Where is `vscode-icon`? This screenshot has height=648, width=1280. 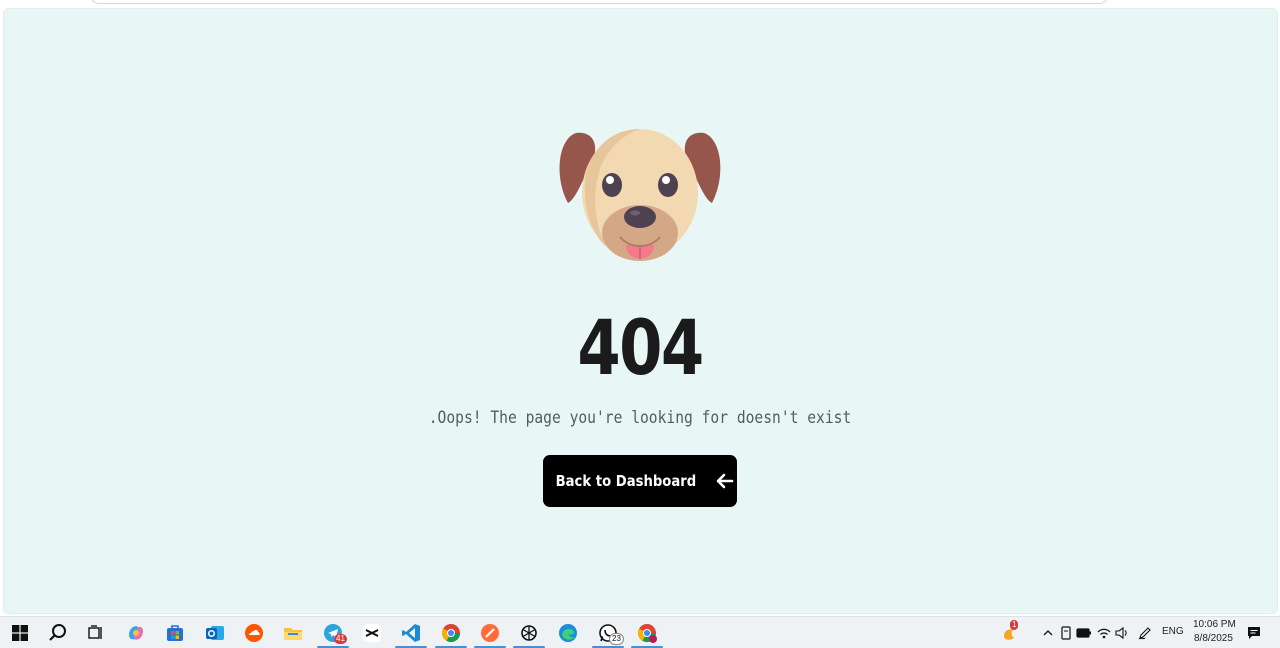 vscode-icon is located at coordinates (411, 634).